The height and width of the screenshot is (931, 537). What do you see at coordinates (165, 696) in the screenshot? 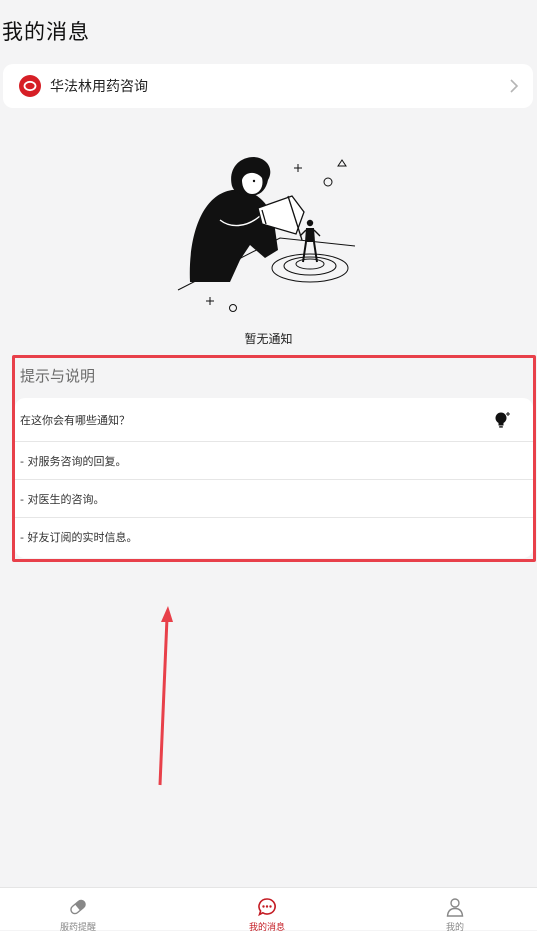
I see `annotation-arrow-icon` at bounding box center [165, 696].